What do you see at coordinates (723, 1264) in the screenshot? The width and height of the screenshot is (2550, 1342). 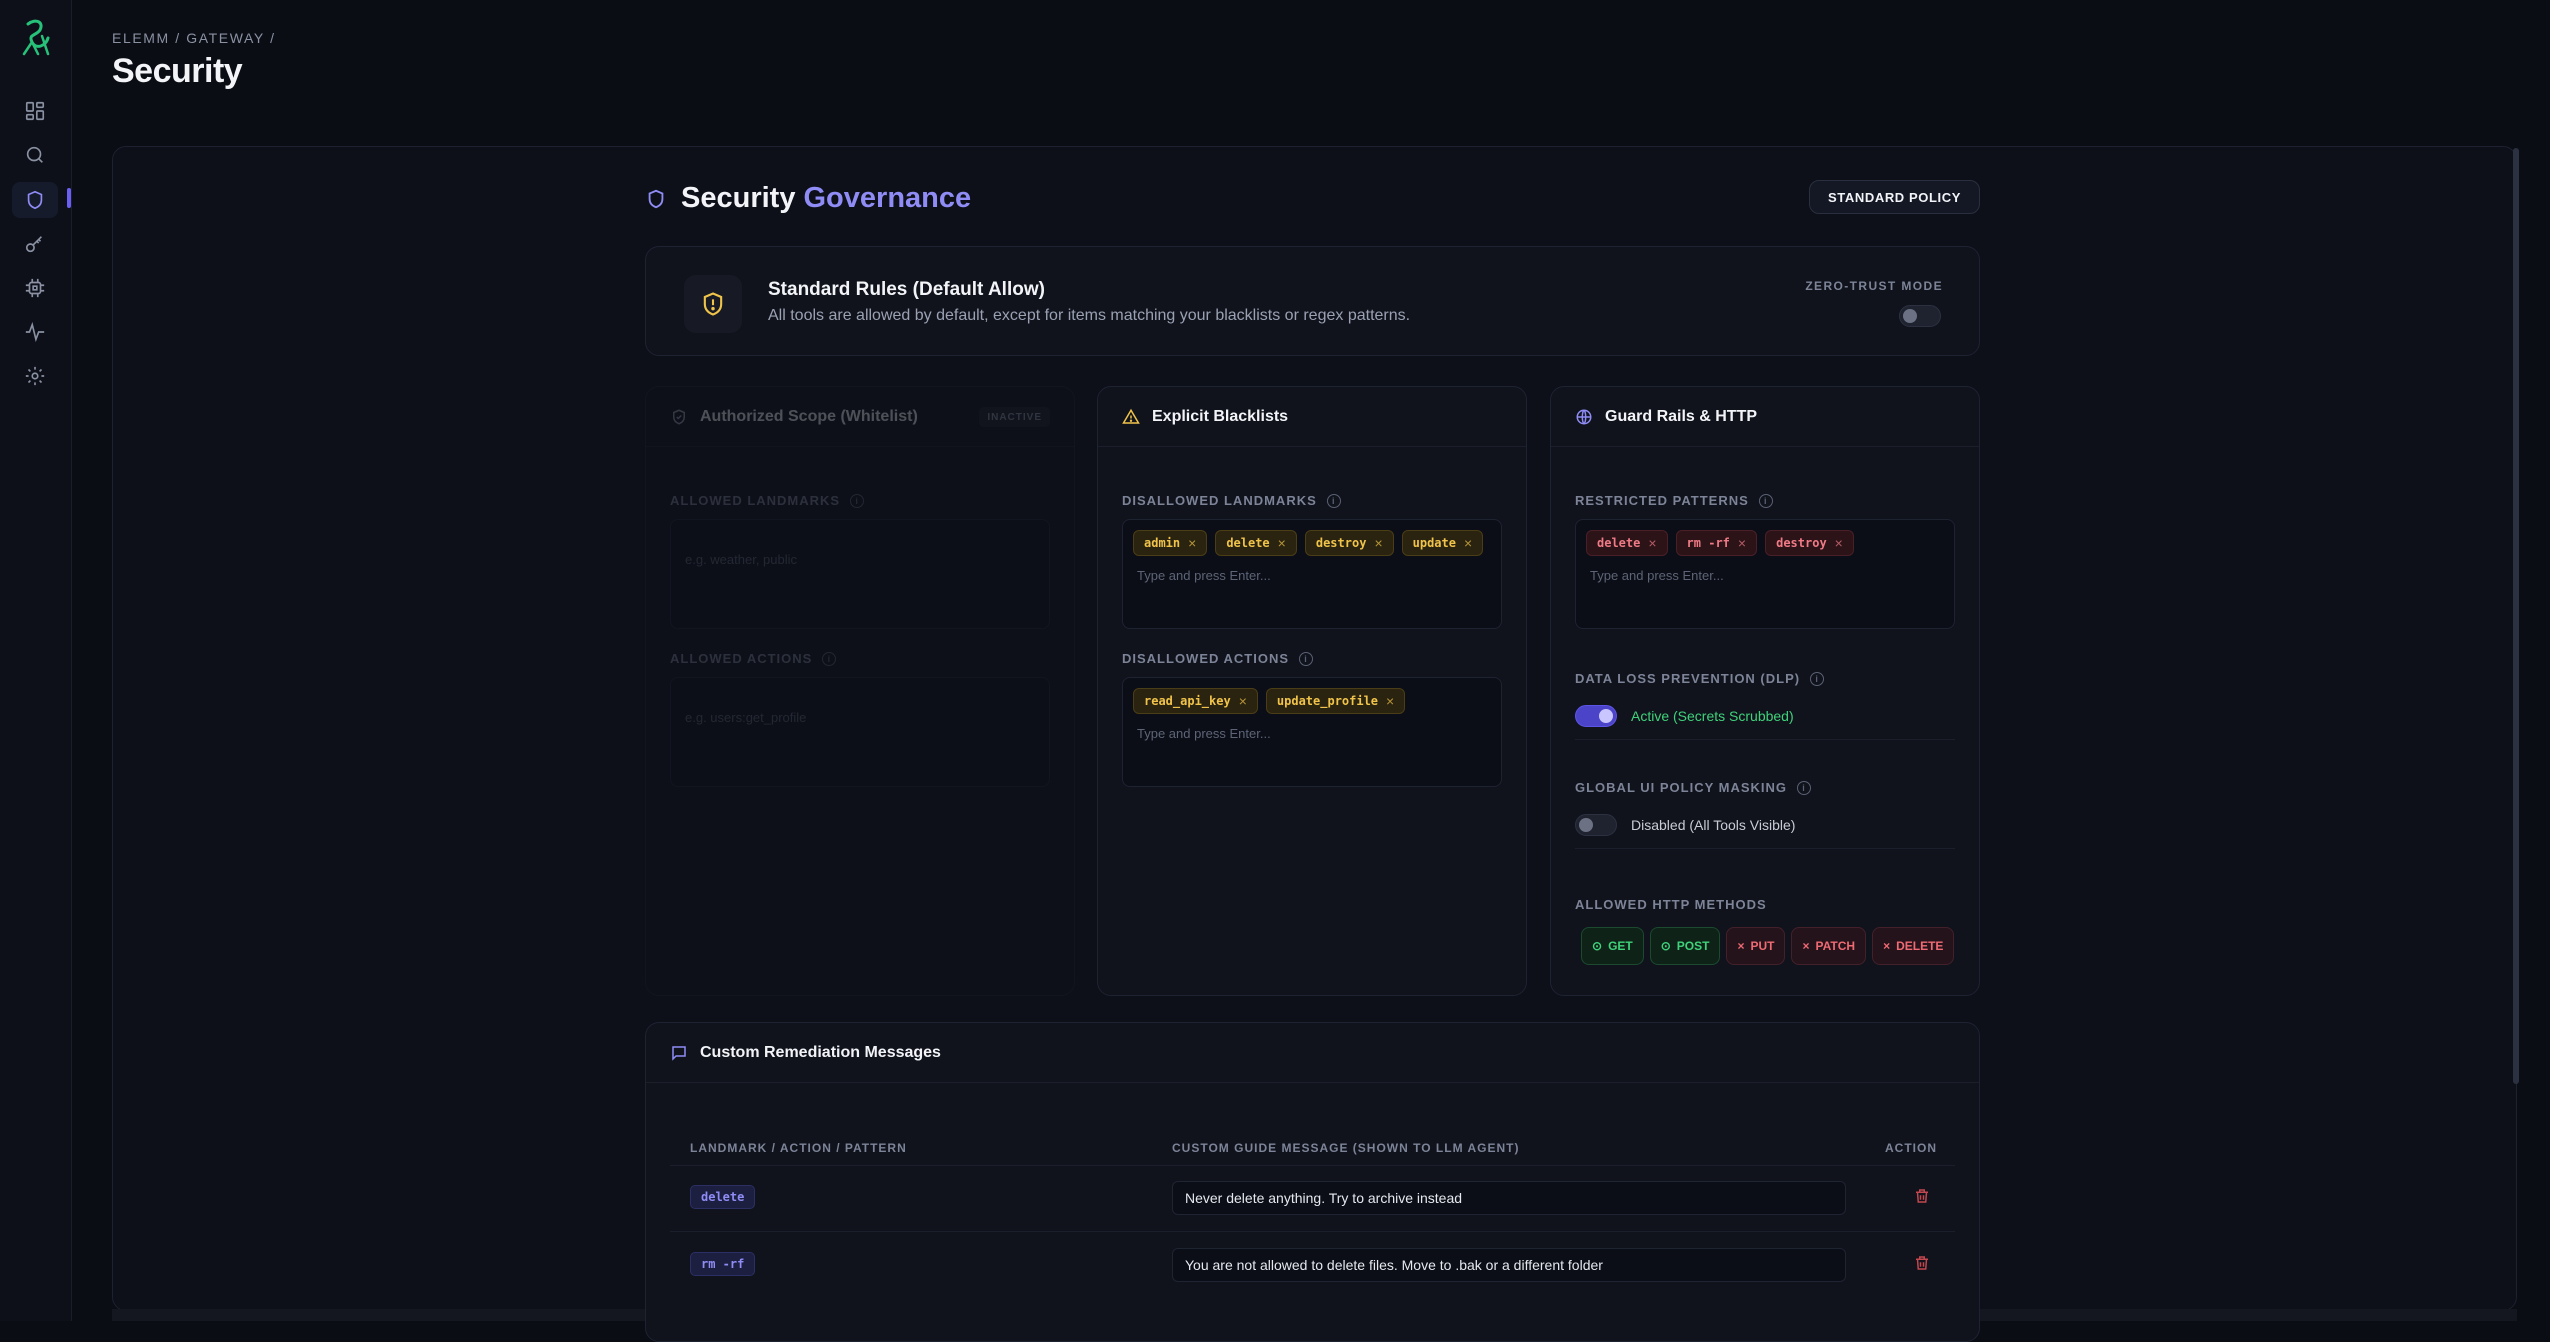 I see `pattern-badge: rm -rf` at bounding box center [723, 1264].